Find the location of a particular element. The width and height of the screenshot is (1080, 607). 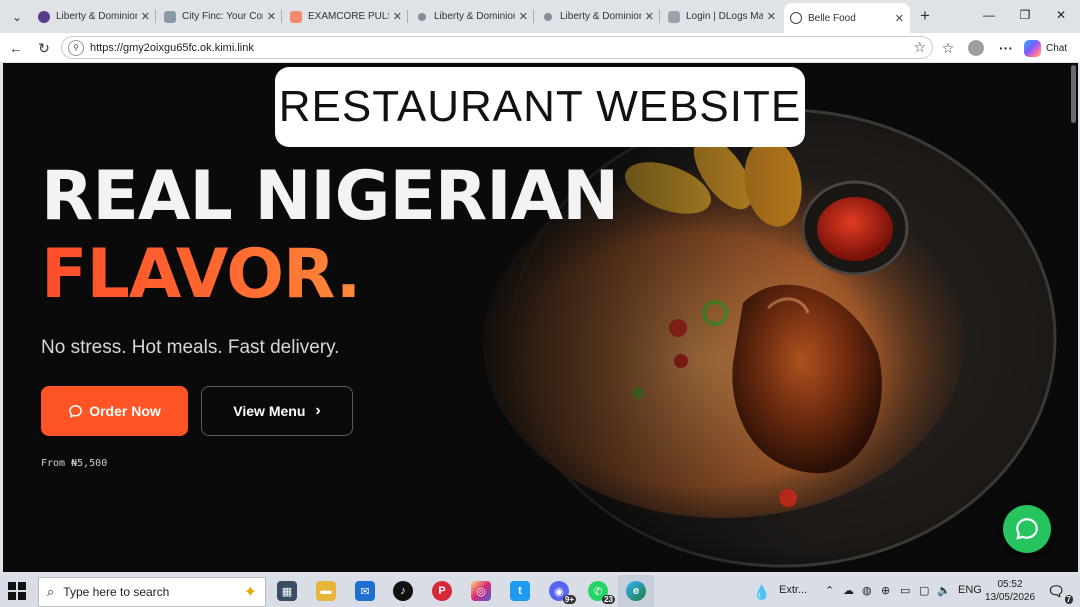

tab-title: EXAMCORE PULSE is located at coordinates (348, 16).